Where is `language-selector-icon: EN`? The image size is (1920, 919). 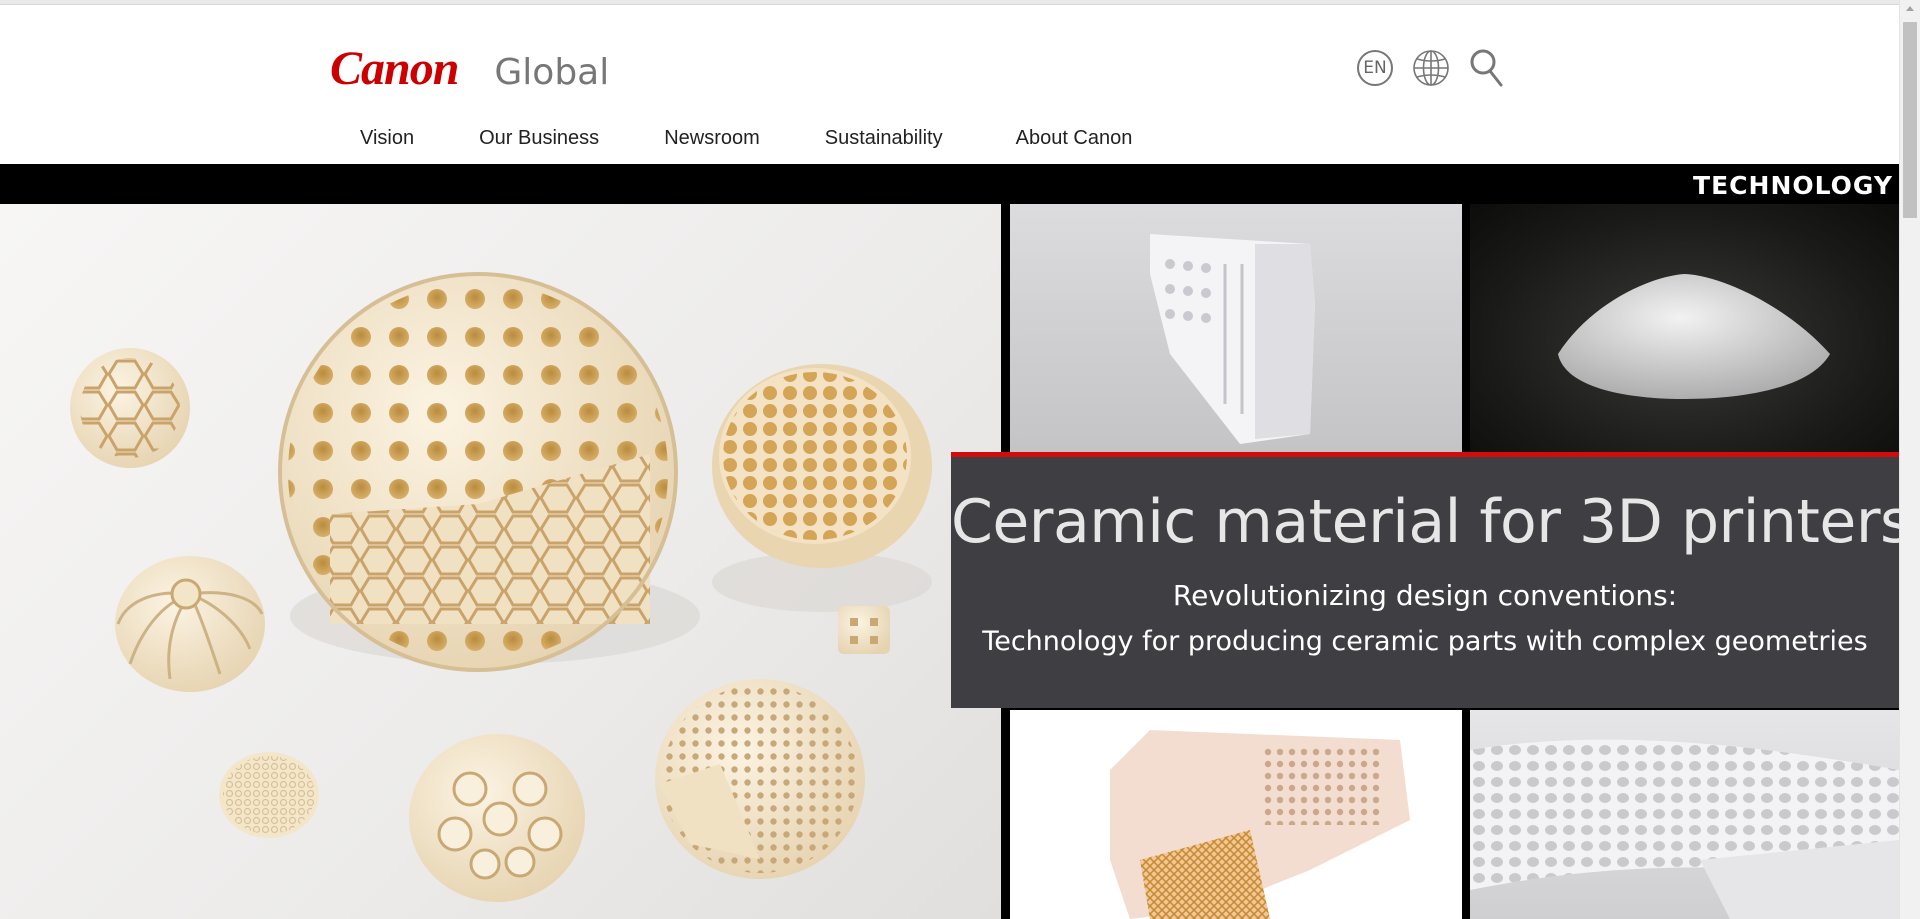
language-selector-icon: EN is located at coordinates (1375, 68).